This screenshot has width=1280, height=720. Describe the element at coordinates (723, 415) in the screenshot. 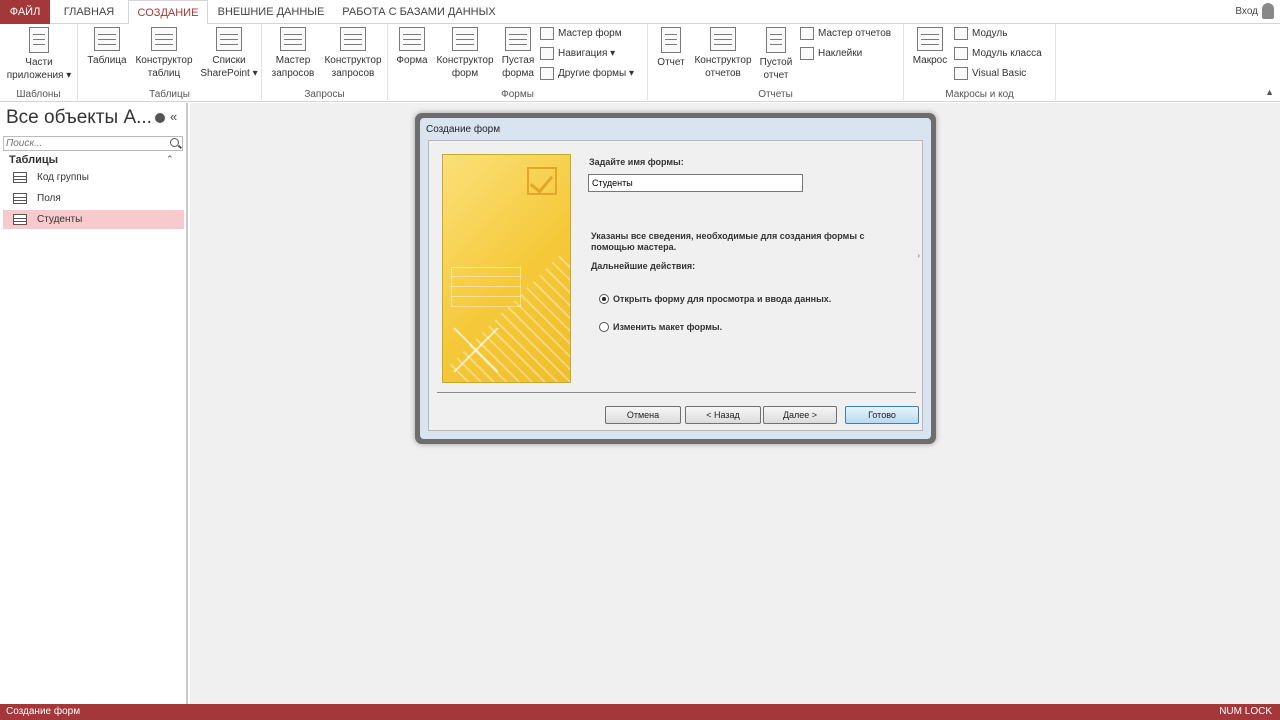

I see `back-button: < Назад` at that location.